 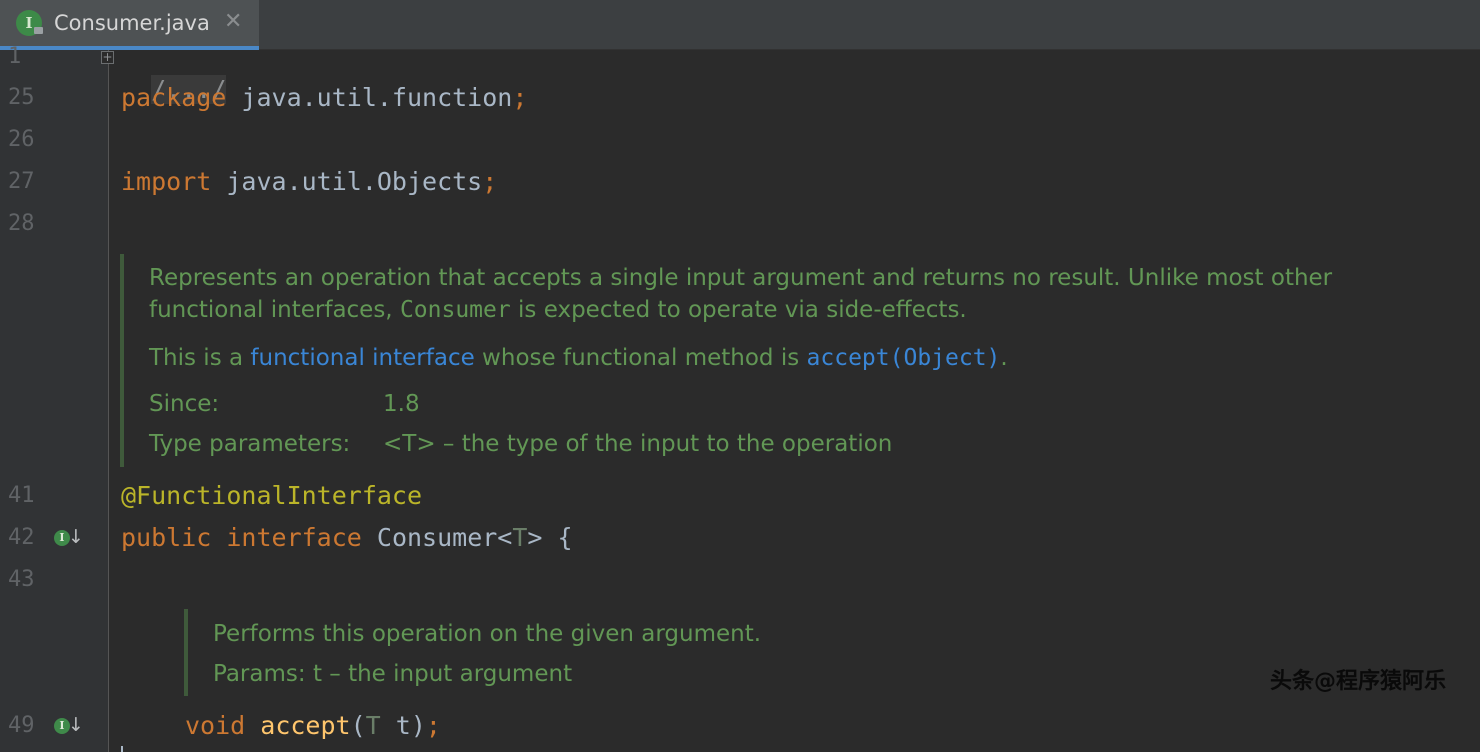 I want to click on keyword: interface, so click(x=294, y=537).